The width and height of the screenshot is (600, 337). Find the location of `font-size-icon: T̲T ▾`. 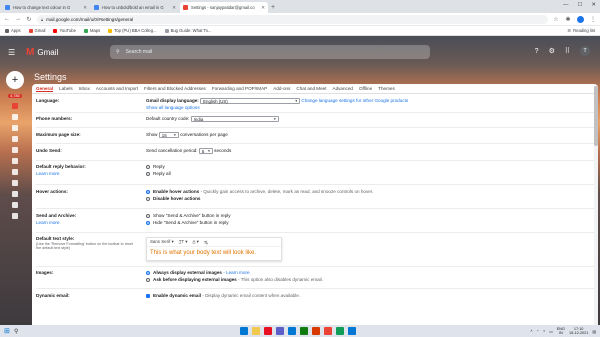

font-size-icon: T̲T ▾ is located at coordinates (183, 242).